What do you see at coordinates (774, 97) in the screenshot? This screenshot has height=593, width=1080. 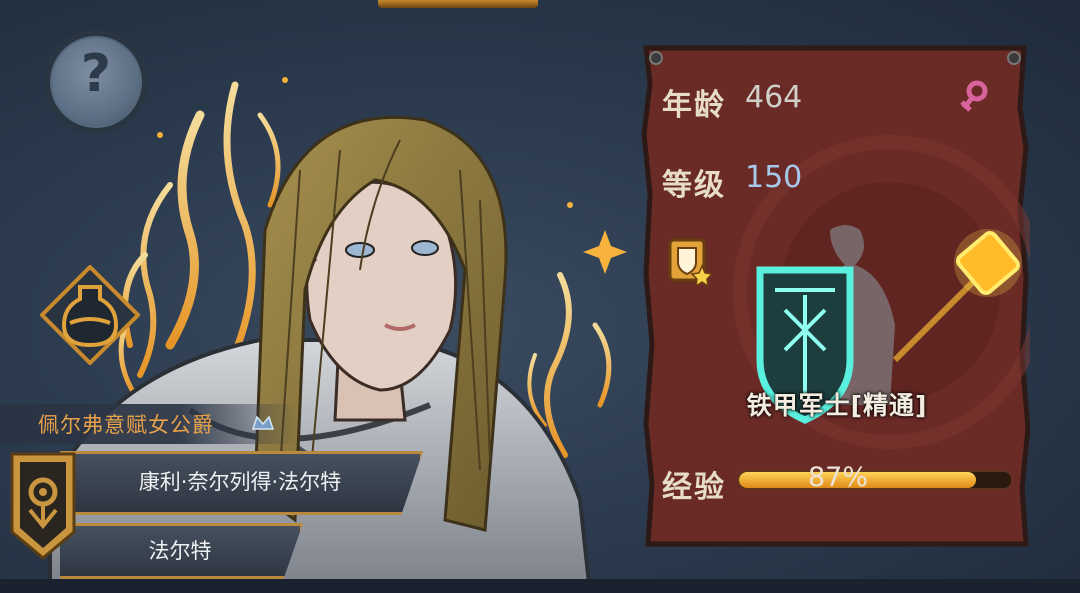 I see `age-value: 464` at bounding box center [774, 97].